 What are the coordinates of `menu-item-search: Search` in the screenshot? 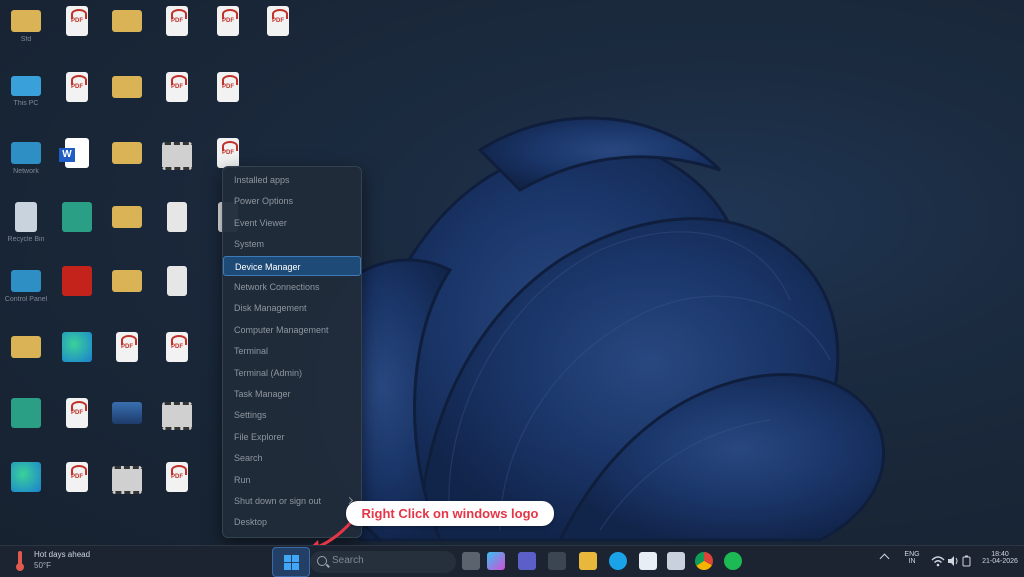 It's located at (292, 458).